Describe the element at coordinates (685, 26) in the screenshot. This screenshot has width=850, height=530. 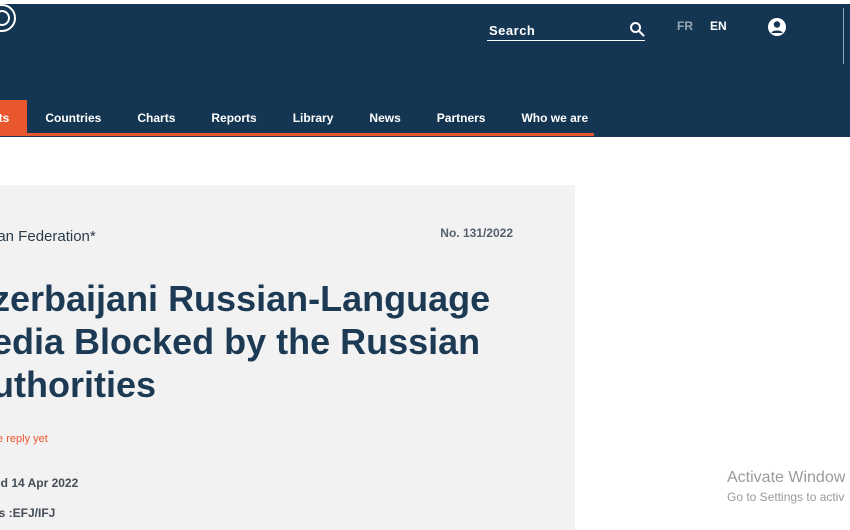
I see `language-fr: FR` at that location.